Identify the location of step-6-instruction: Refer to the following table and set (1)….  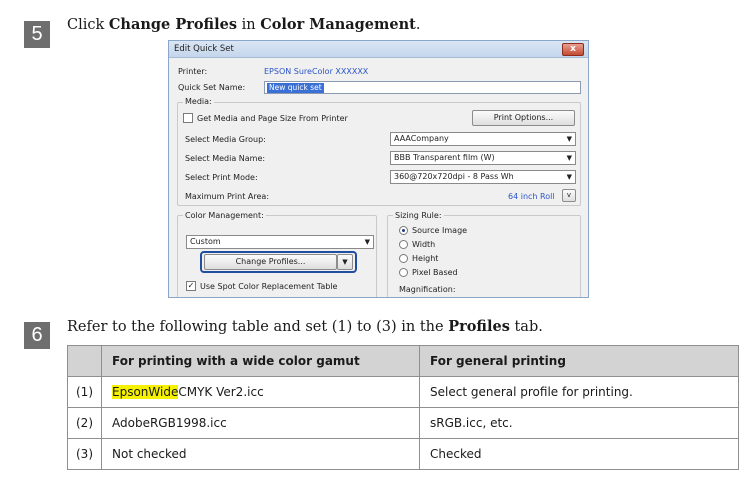
(305, 326).